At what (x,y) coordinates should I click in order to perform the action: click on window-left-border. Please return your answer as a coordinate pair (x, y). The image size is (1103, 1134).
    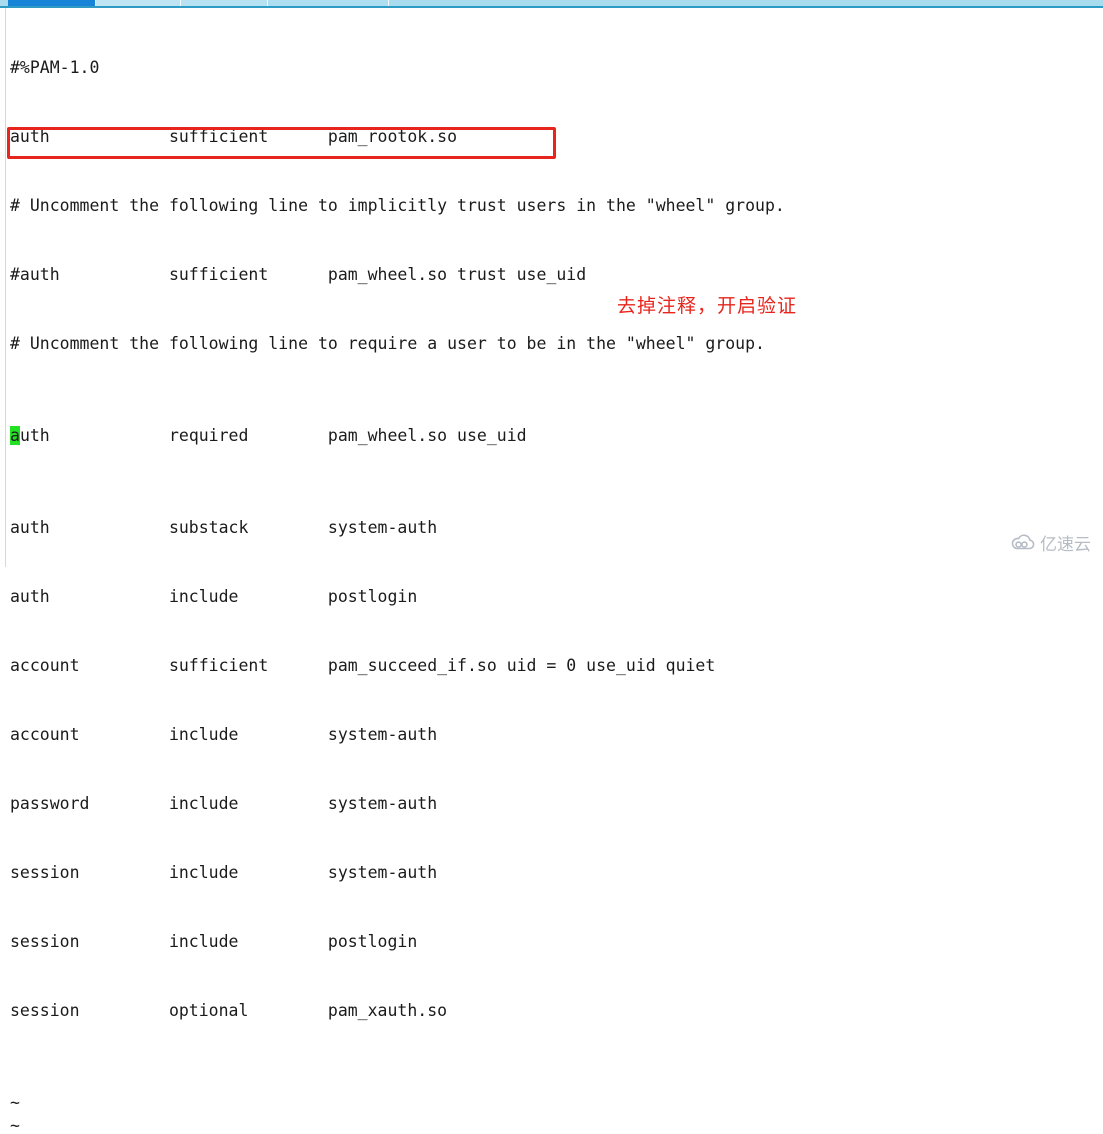
    Looking at the image, I should click on (5, 287).